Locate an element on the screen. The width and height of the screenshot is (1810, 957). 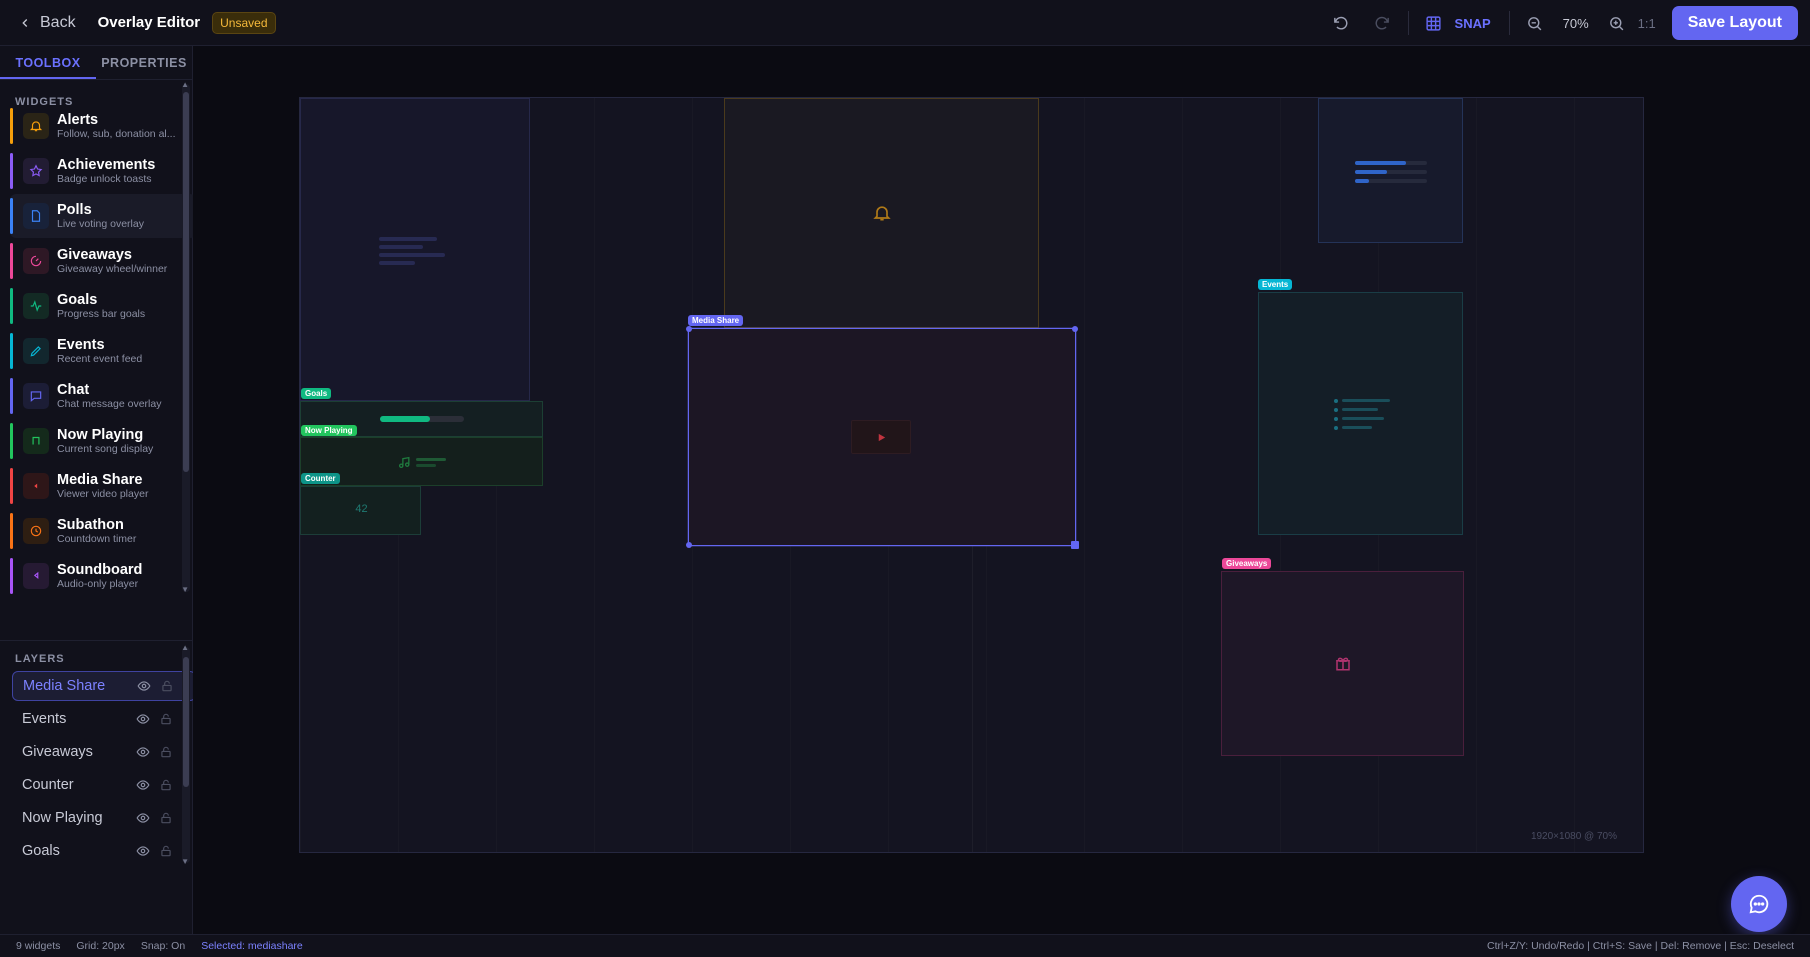
tab-toolbox: TOOLBOX is located at coordinates (48, 62).